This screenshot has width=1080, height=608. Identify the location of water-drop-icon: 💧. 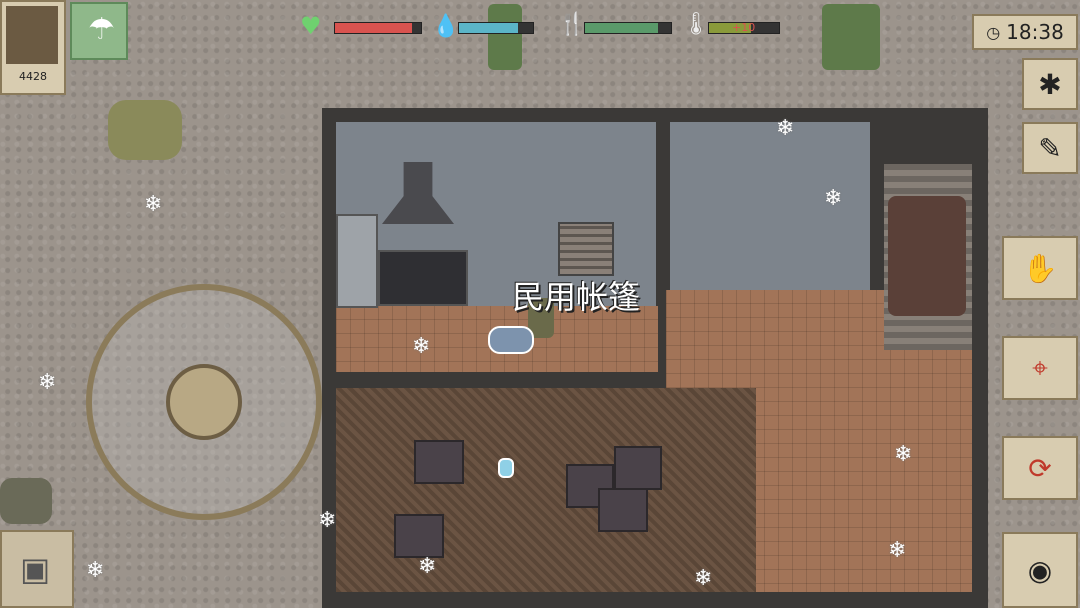
(446, 26).